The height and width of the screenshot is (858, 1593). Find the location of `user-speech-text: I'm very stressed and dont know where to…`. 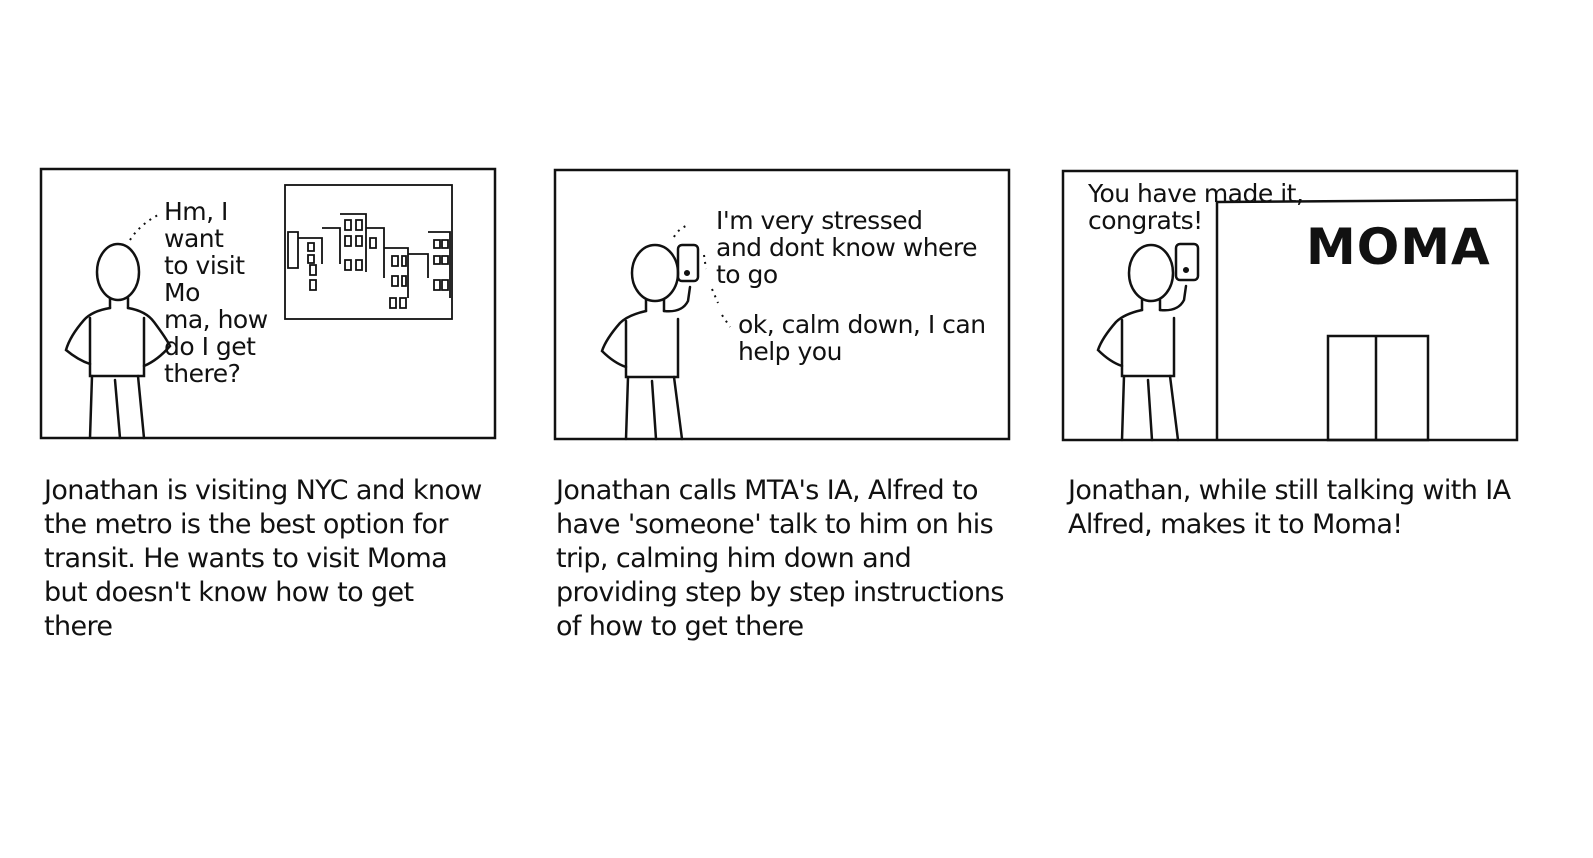

user-speech-text: I'm very stressed and dont know where to… is located at coordinates (847, 247).